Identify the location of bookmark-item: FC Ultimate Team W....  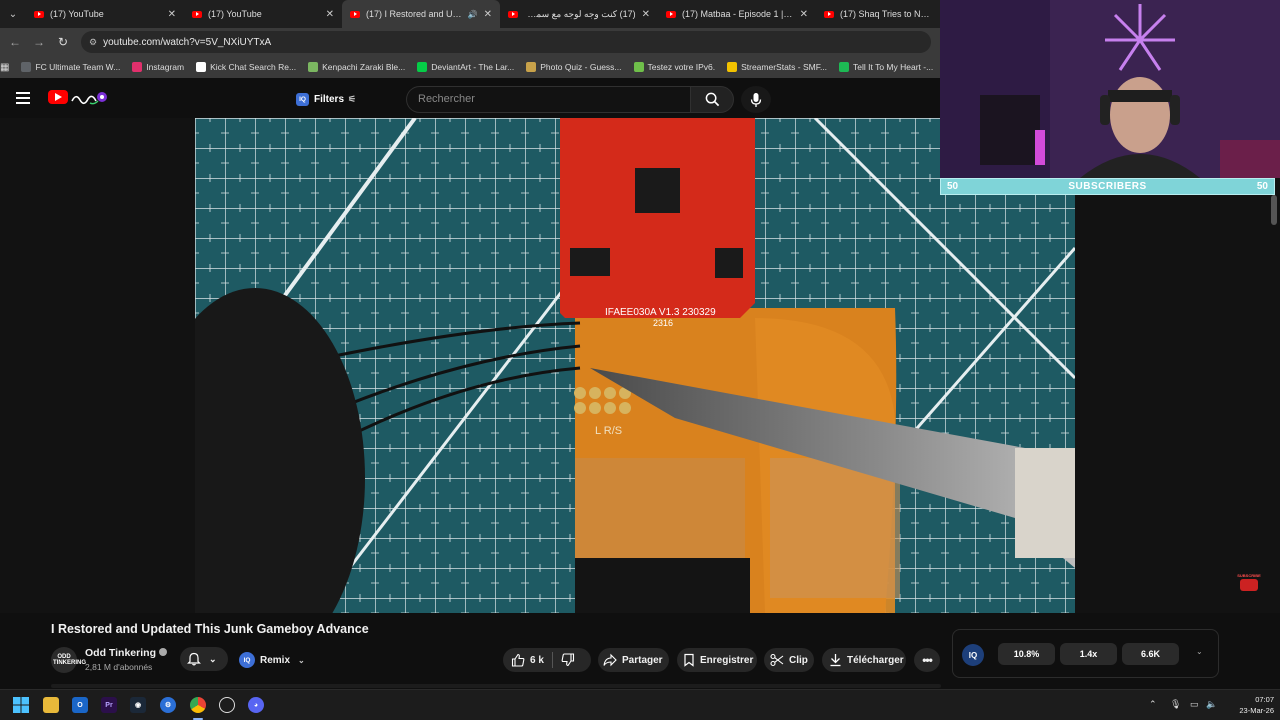
(70, 67).